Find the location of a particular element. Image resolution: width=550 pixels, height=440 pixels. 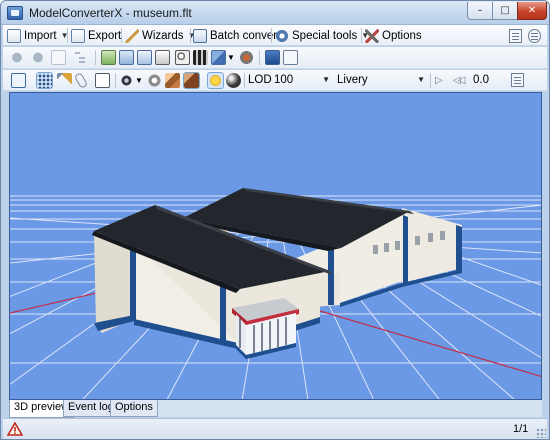

back-arrow-icon is located at coordinates (18, 57).